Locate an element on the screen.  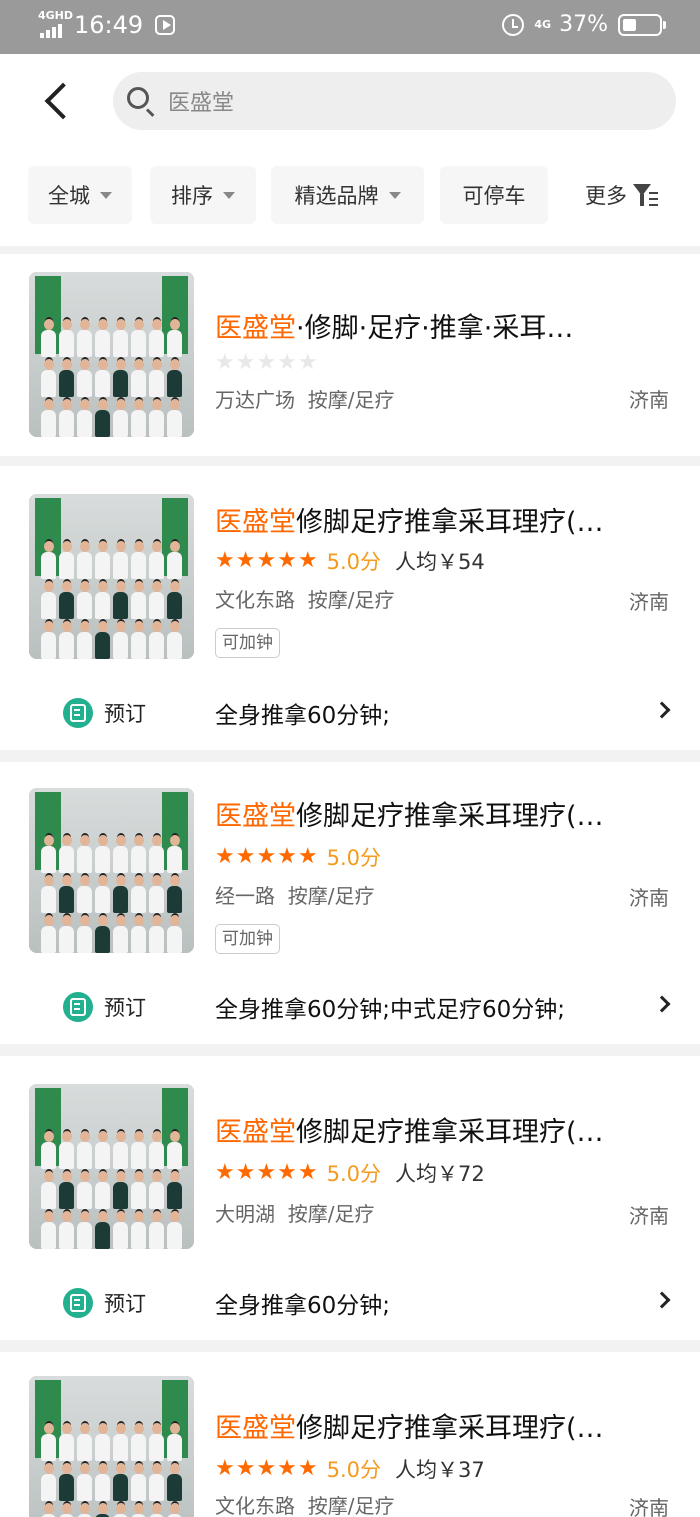
filter-area-label: 全城 is located at coordinates (69, 196).